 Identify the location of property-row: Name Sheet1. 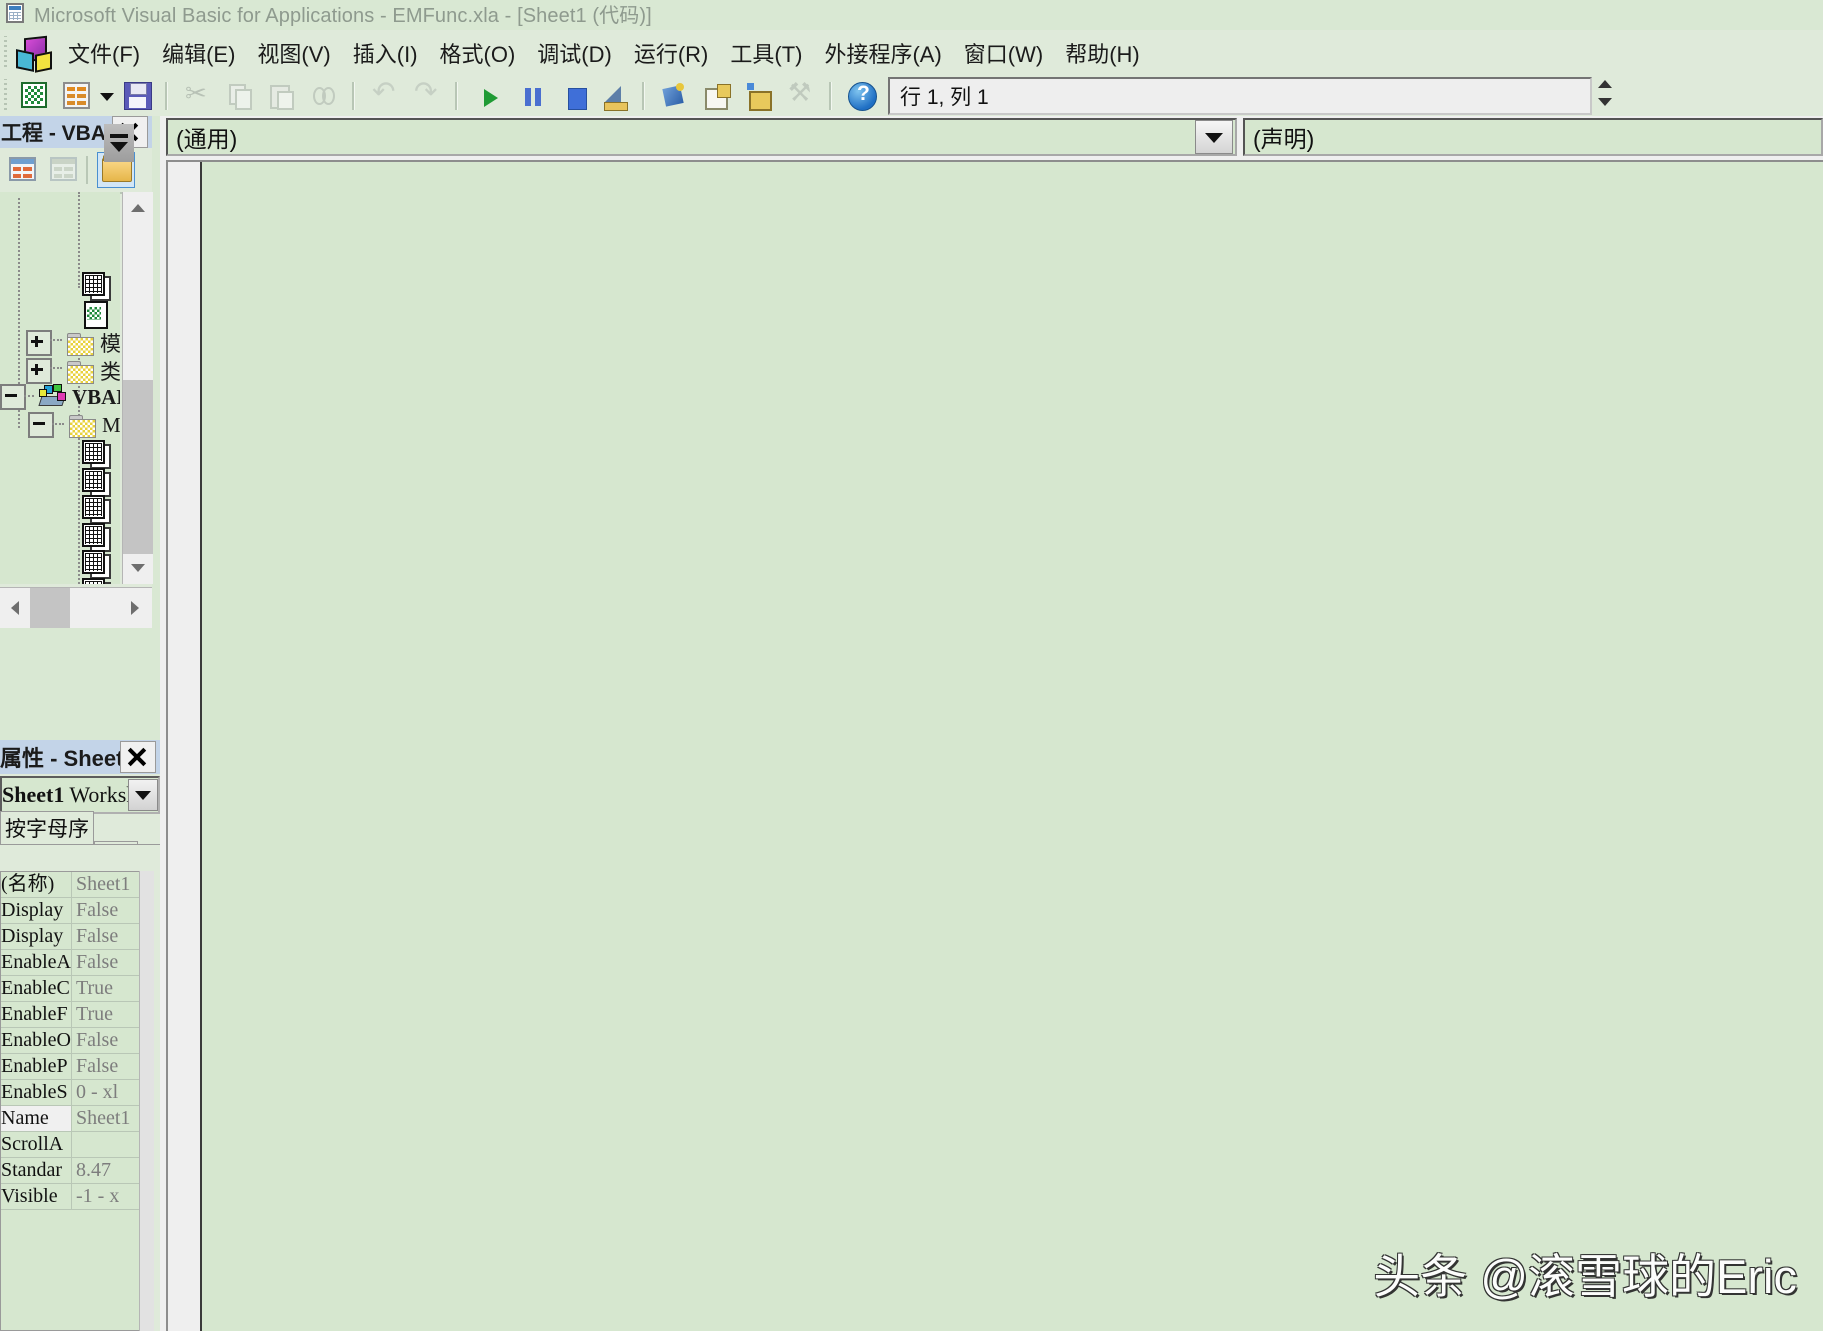
(73, 1119).